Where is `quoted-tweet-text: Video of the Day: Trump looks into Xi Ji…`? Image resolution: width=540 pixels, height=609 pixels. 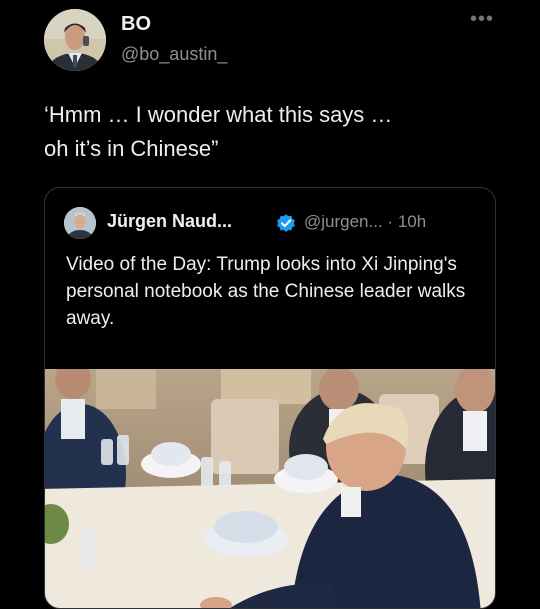
quoted-tweet-text: Video of the Day: Trump looks into Xi Ji… is located at coordinates (266, 291).